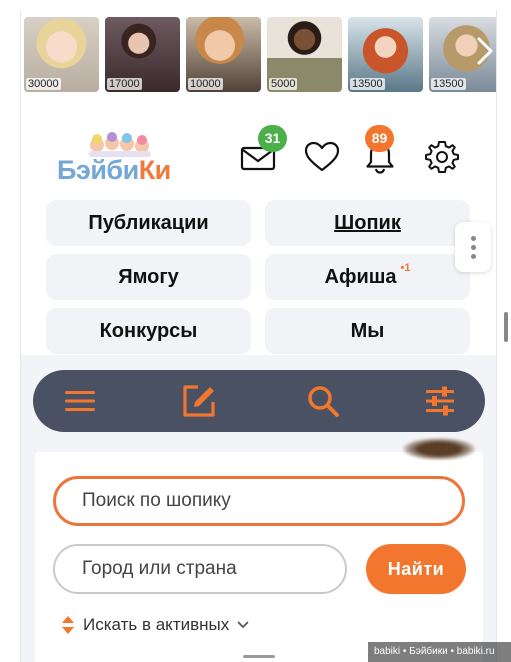  I want to click on nav-we: Мы, so click(367, 331).